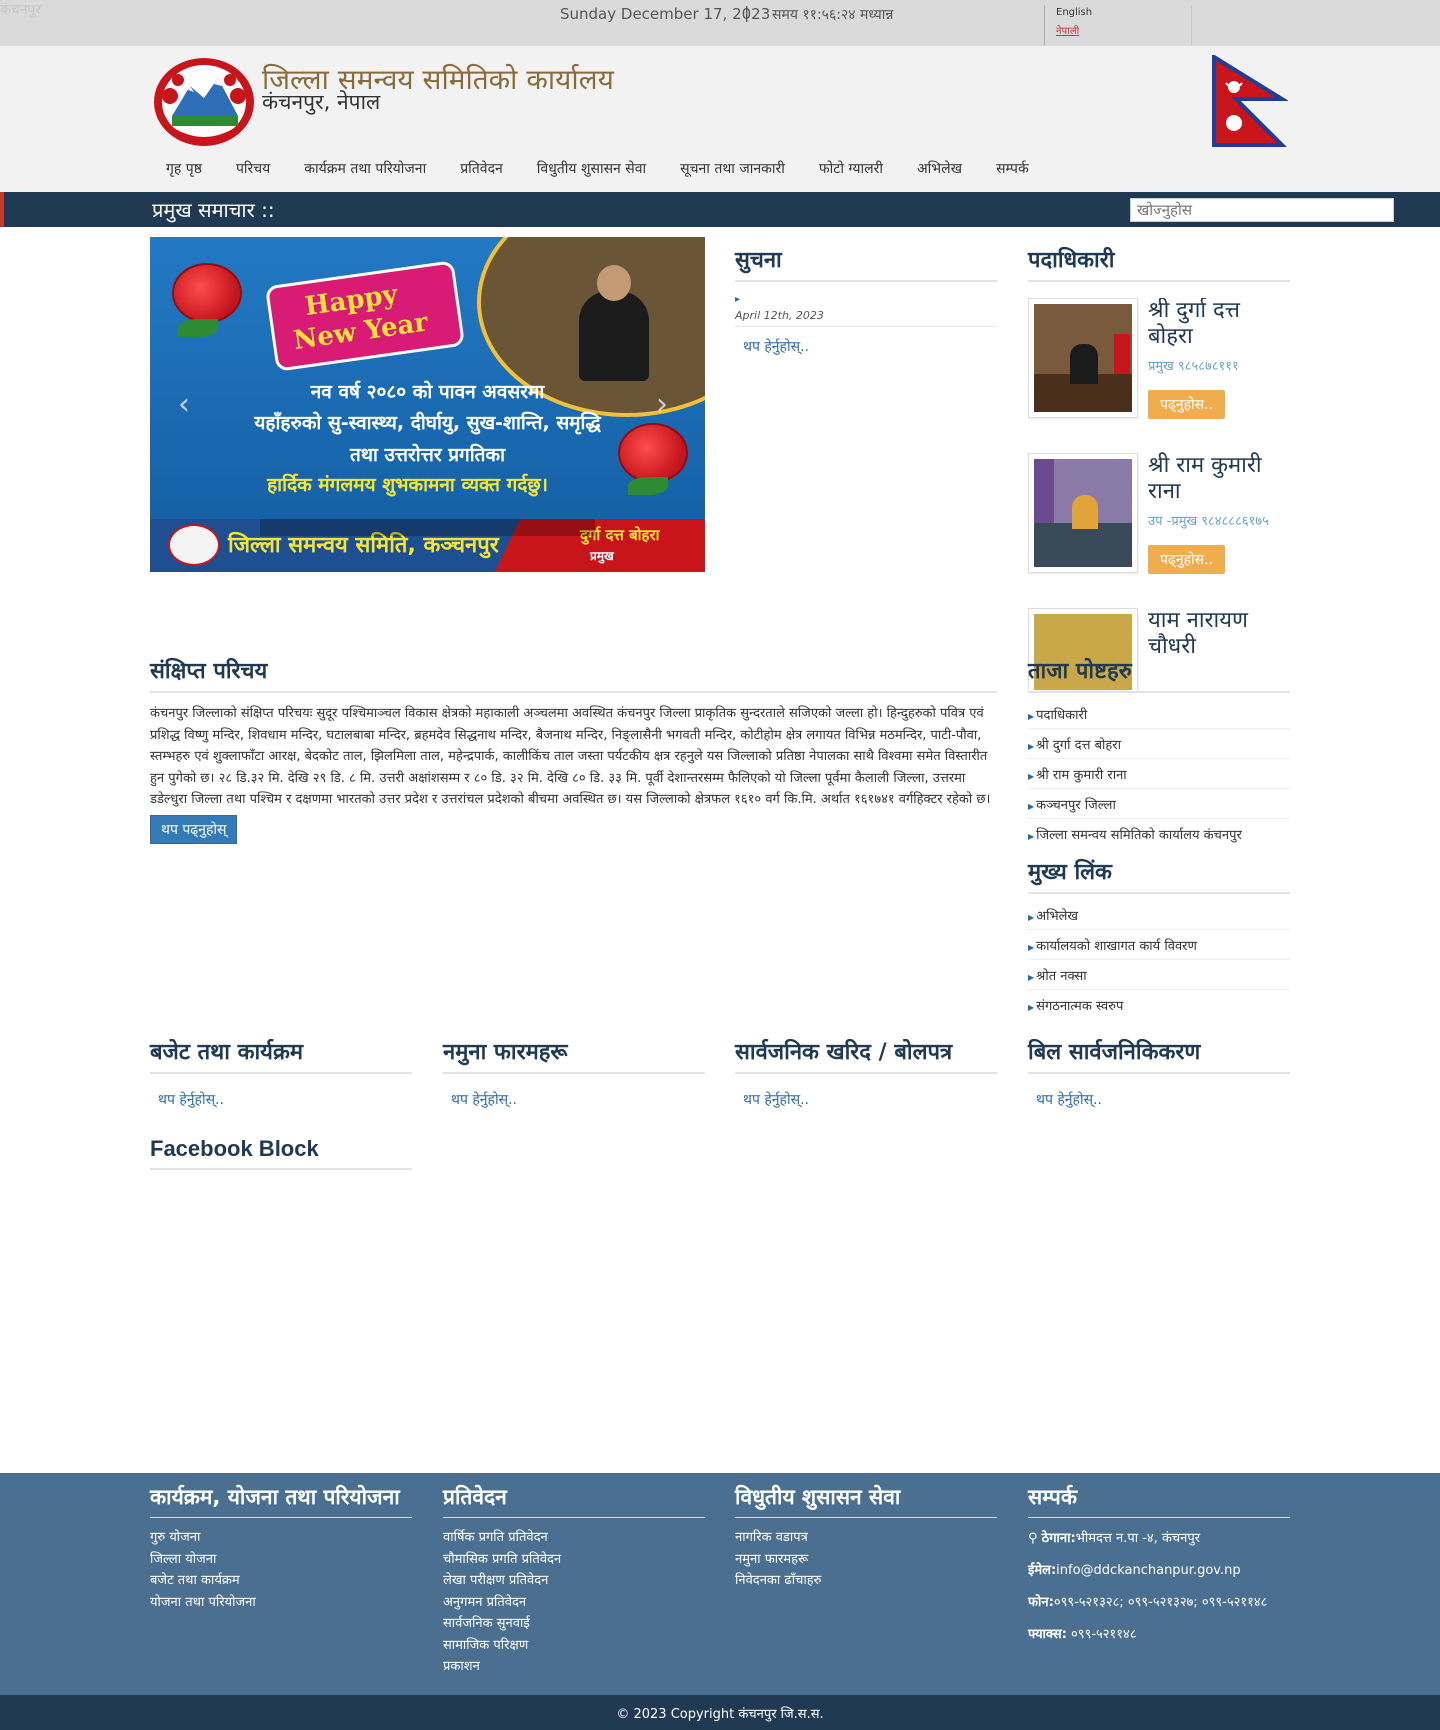  I want to click on nav-e-governance: विधुतीय शुसासन सेवा, so click(591, 169).